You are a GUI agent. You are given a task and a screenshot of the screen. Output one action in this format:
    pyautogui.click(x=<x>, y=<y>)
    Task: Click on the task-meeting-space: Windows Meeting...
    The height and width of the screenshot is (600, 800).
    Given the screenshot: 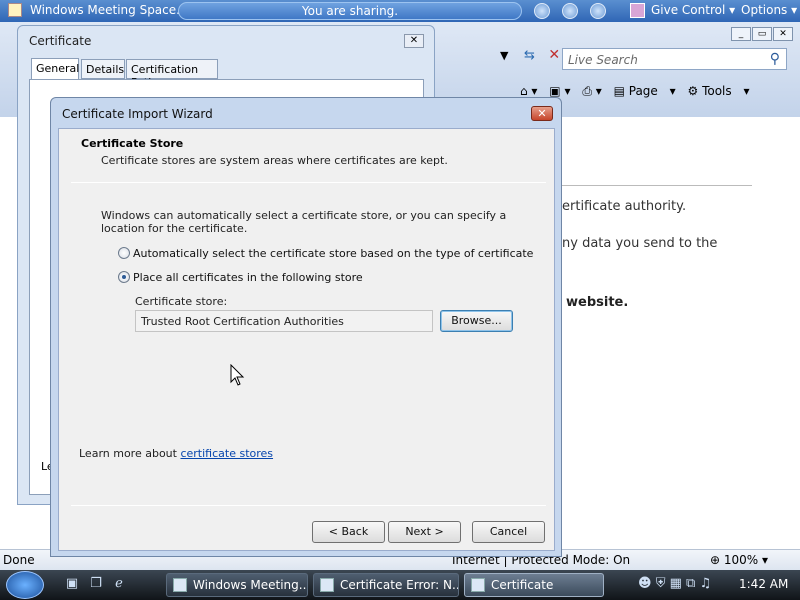 What is the action you would take?
    pyautogui.click(x=237, y=585)
    